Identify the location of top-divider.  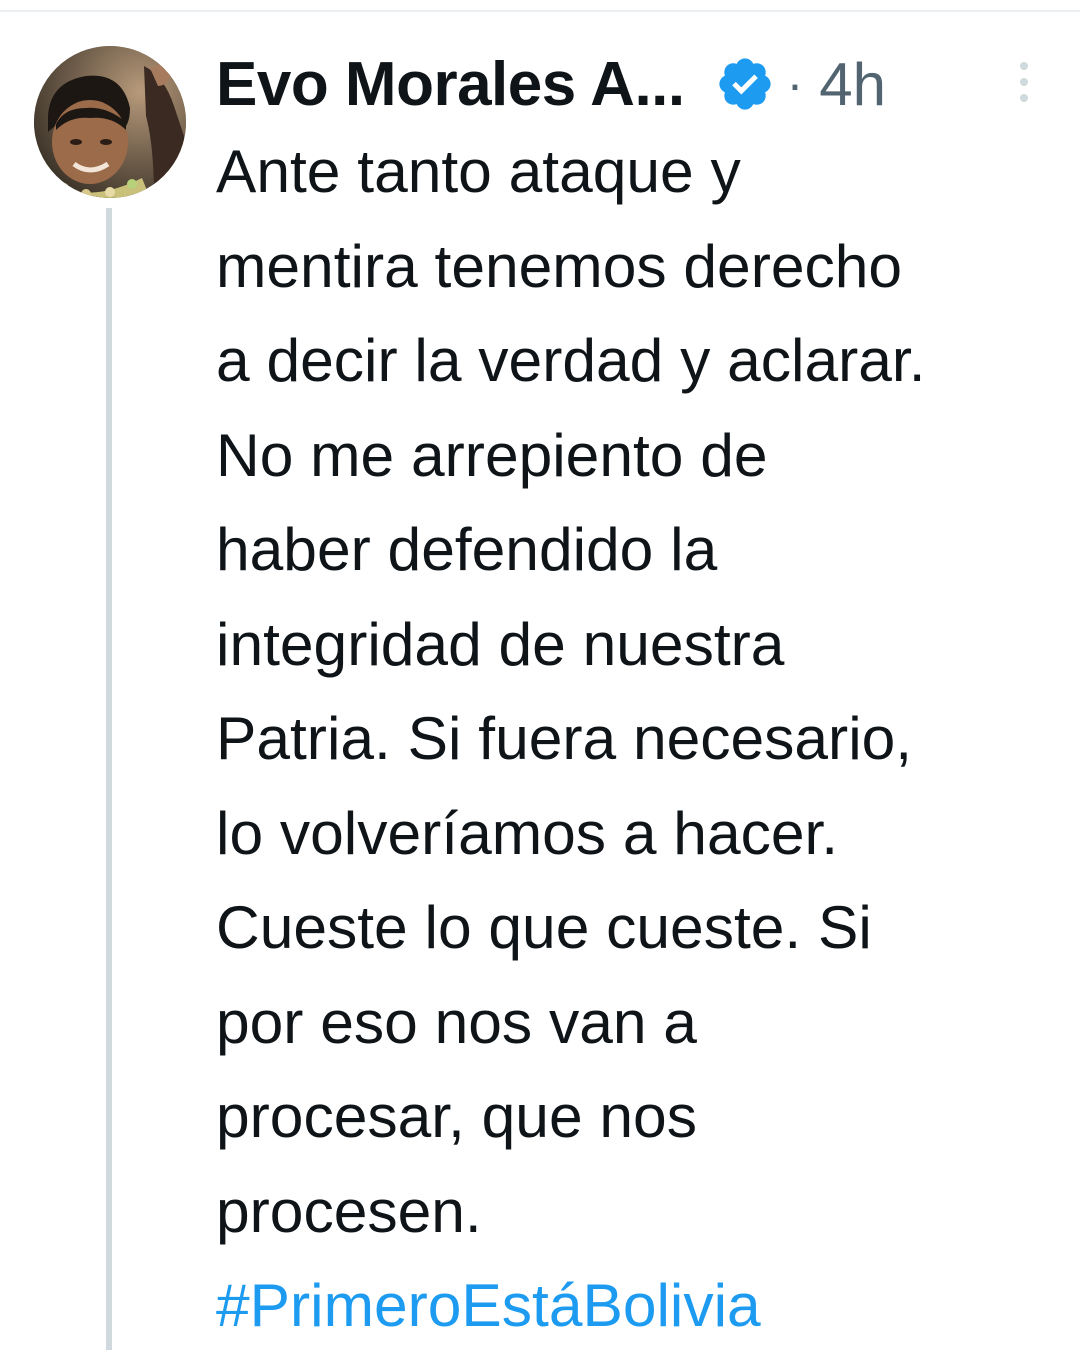
(540, 11).